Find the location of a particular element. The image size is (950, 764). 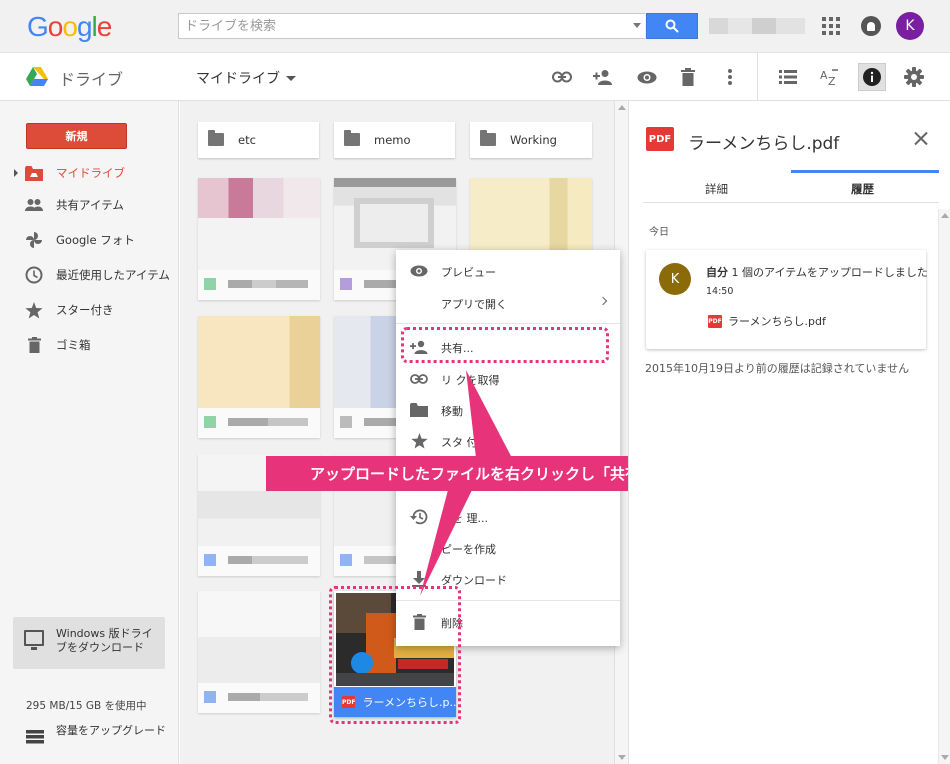

expand-arrow-icon is located at coordinates (16, 173).